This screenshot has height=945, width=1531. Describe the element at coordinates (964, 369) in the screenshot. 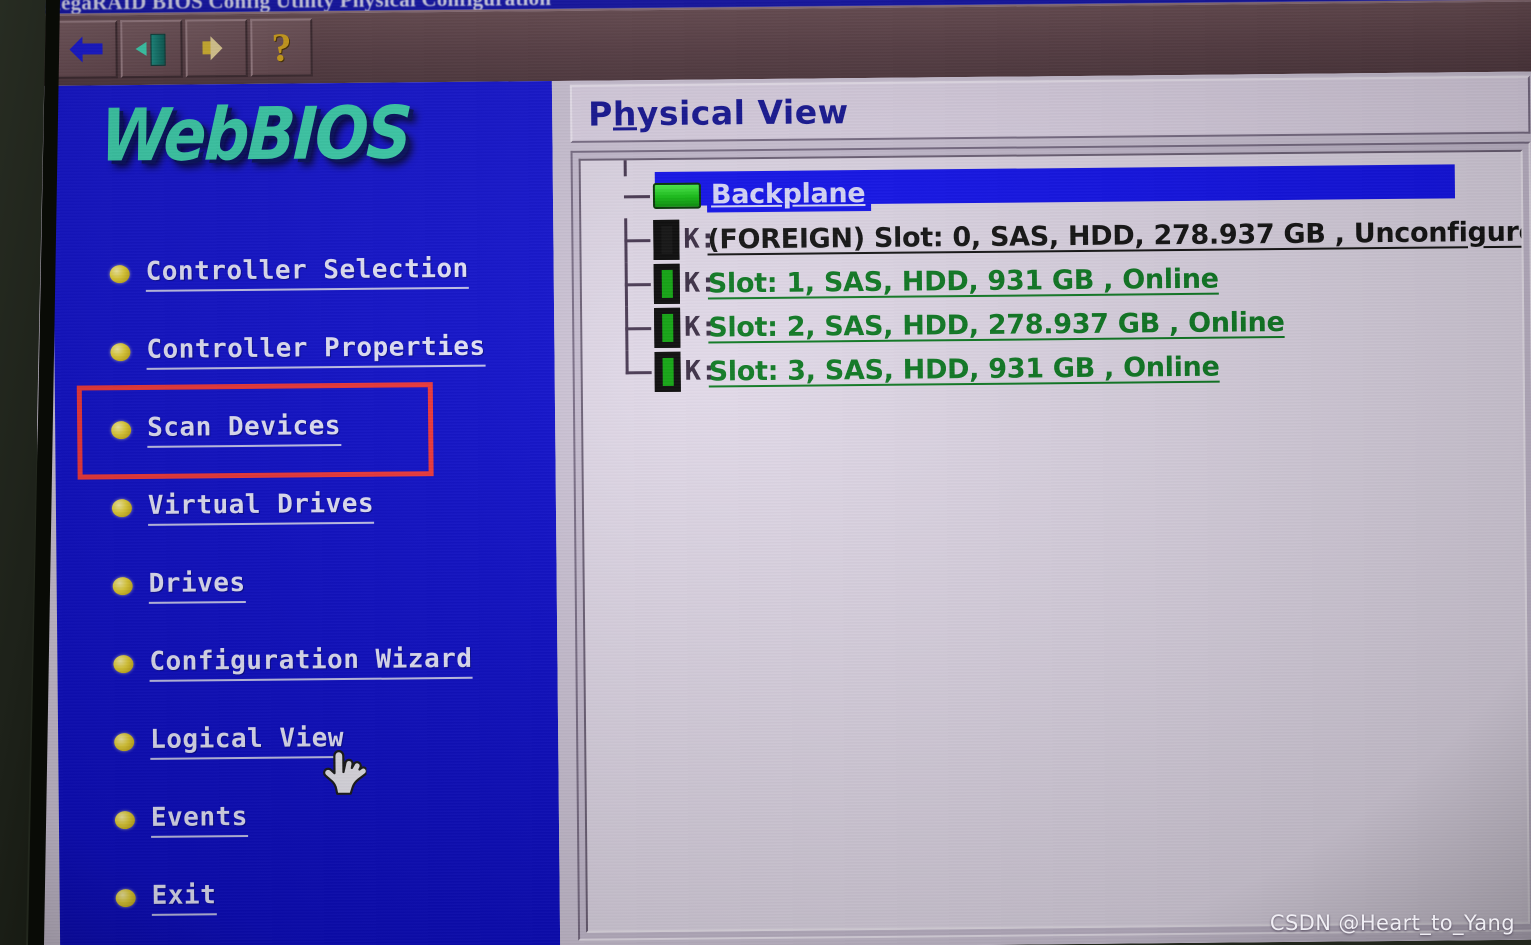

I see `tree-label-drive: Slot: 3, SAS, HDD, 931 GB , Online` at that location.